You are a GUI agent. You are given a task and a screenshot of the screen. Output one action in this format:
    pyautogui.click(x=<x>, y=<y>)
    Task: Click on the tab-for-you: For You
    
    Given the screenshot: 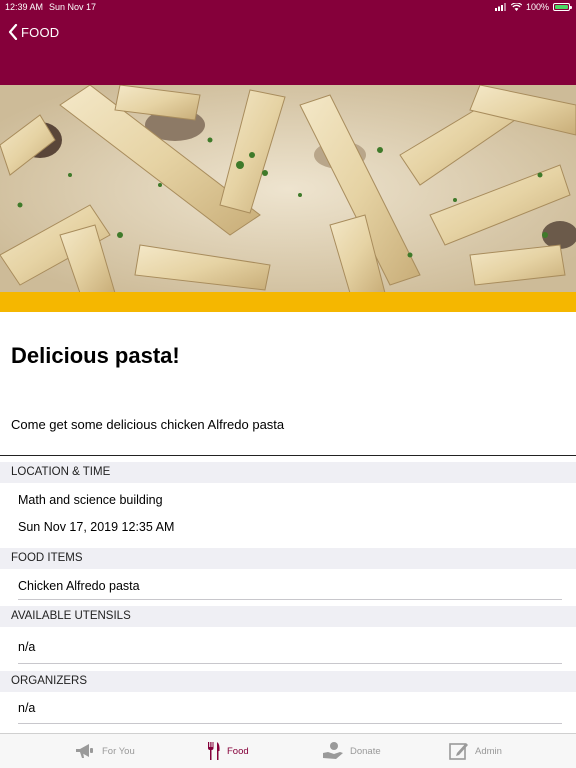 What is the action you would take?
    pyautogui.click(x=104, y=751)
    